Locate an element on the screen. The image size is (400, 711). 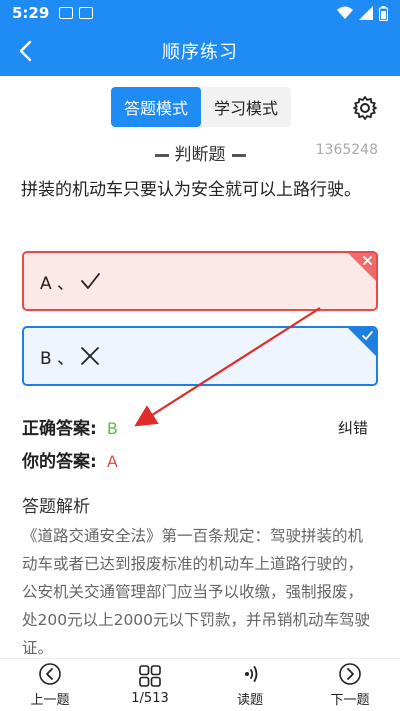
app-notification-icon is located at coordinates (86, 13).